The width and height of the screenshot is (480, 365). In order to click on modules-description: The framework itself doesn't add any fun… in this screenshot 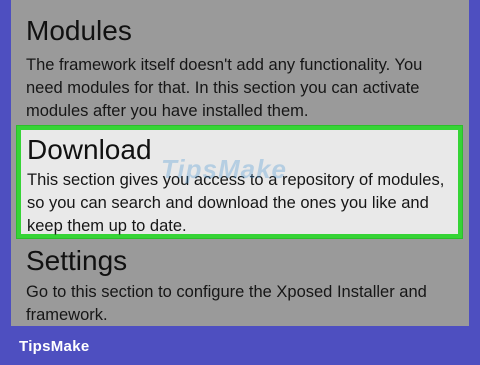, I will do `click(224, 88)`.